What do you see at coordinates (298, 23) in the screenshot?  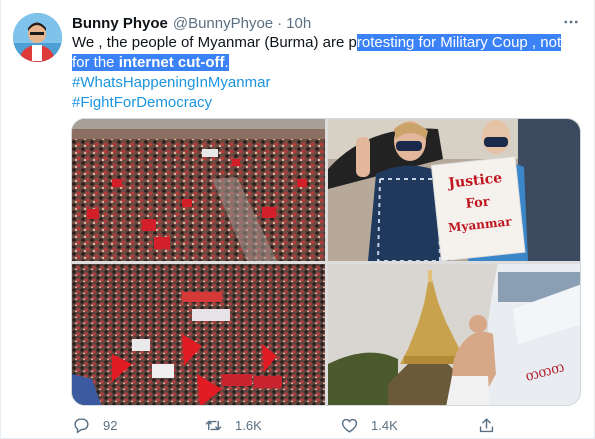 I see `timestamp: 10h` at bounding box center [298, 23].